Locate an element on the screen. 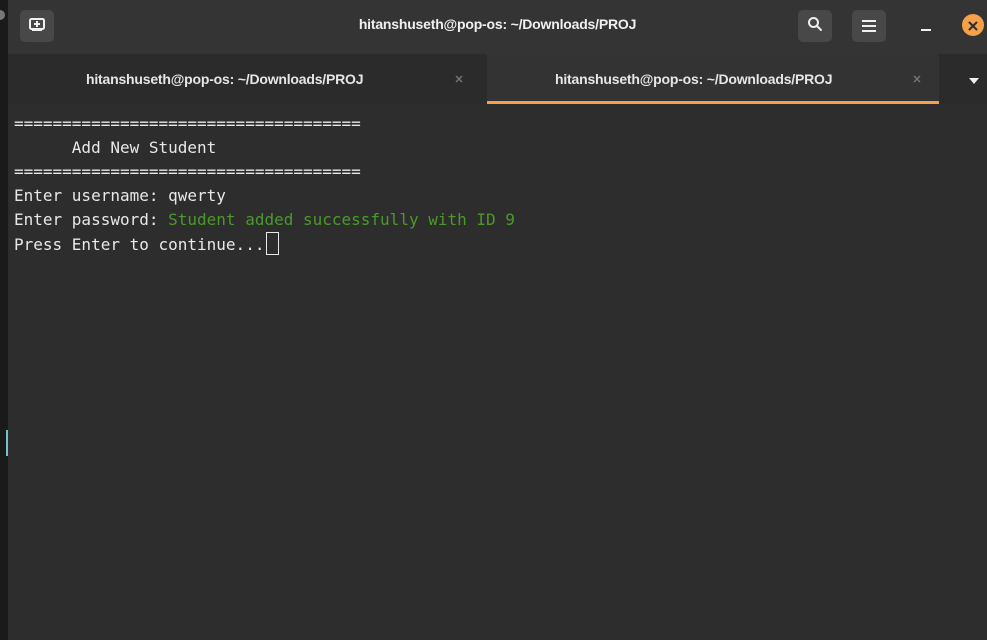  minimize-icon is located at coordinates (926, 26).